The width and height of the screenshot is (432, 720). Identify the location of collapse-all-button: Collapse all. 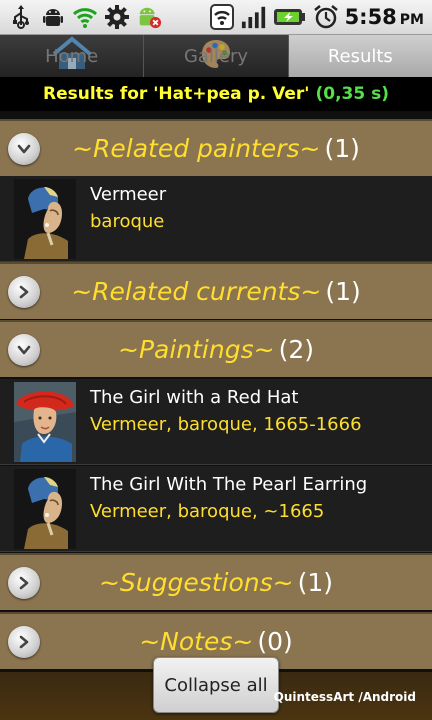
(216, 685).